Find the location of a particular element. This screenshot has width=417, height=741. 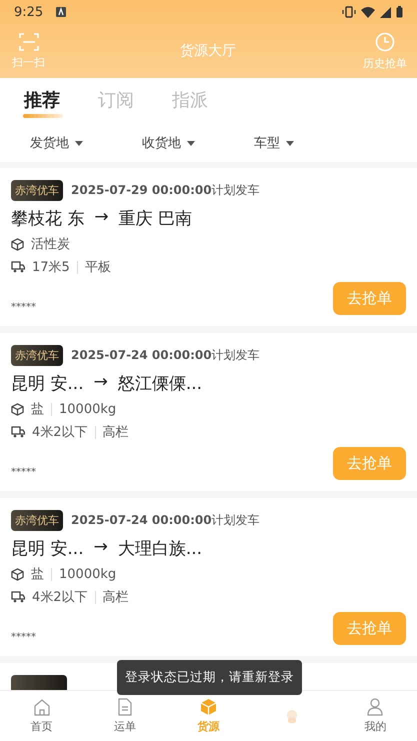

origin-text: 攀枝花 东 is located at coordinates (47, 219).